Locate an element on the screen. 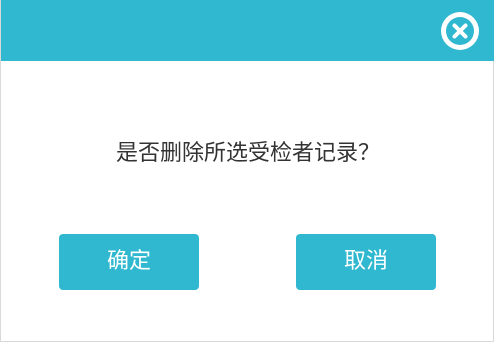 The width and height of the screenshot is (494, 342). close-icon is located at coordinates (460, 31).